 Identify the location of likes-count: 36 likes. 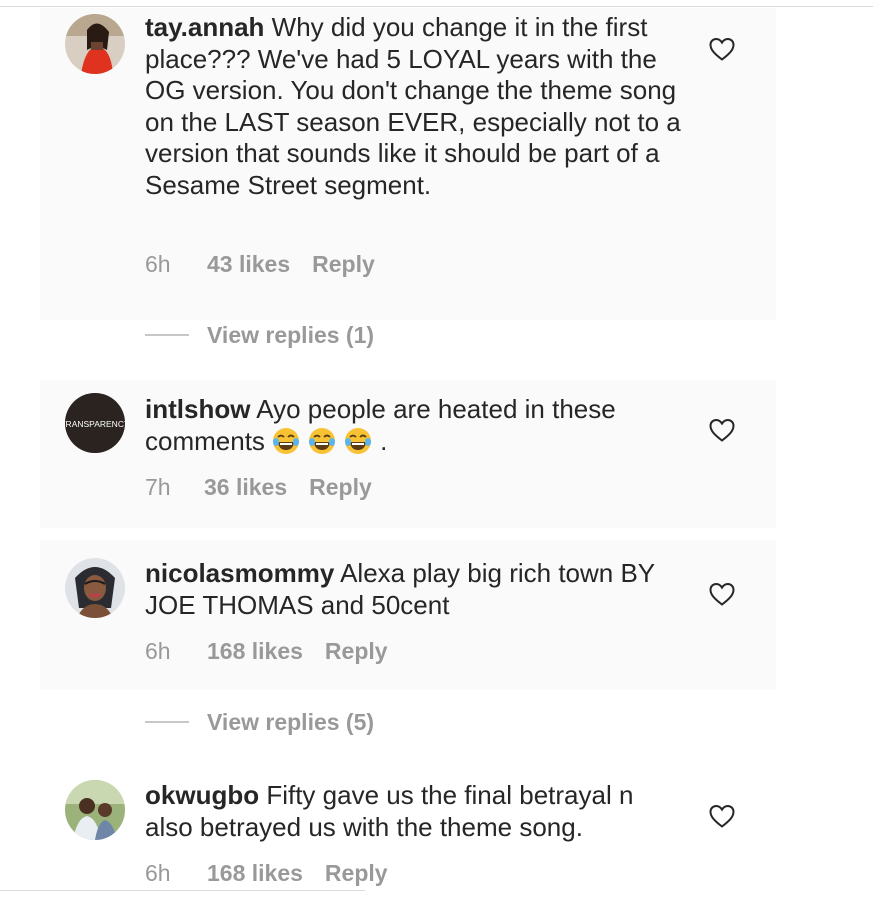
(245, 487).